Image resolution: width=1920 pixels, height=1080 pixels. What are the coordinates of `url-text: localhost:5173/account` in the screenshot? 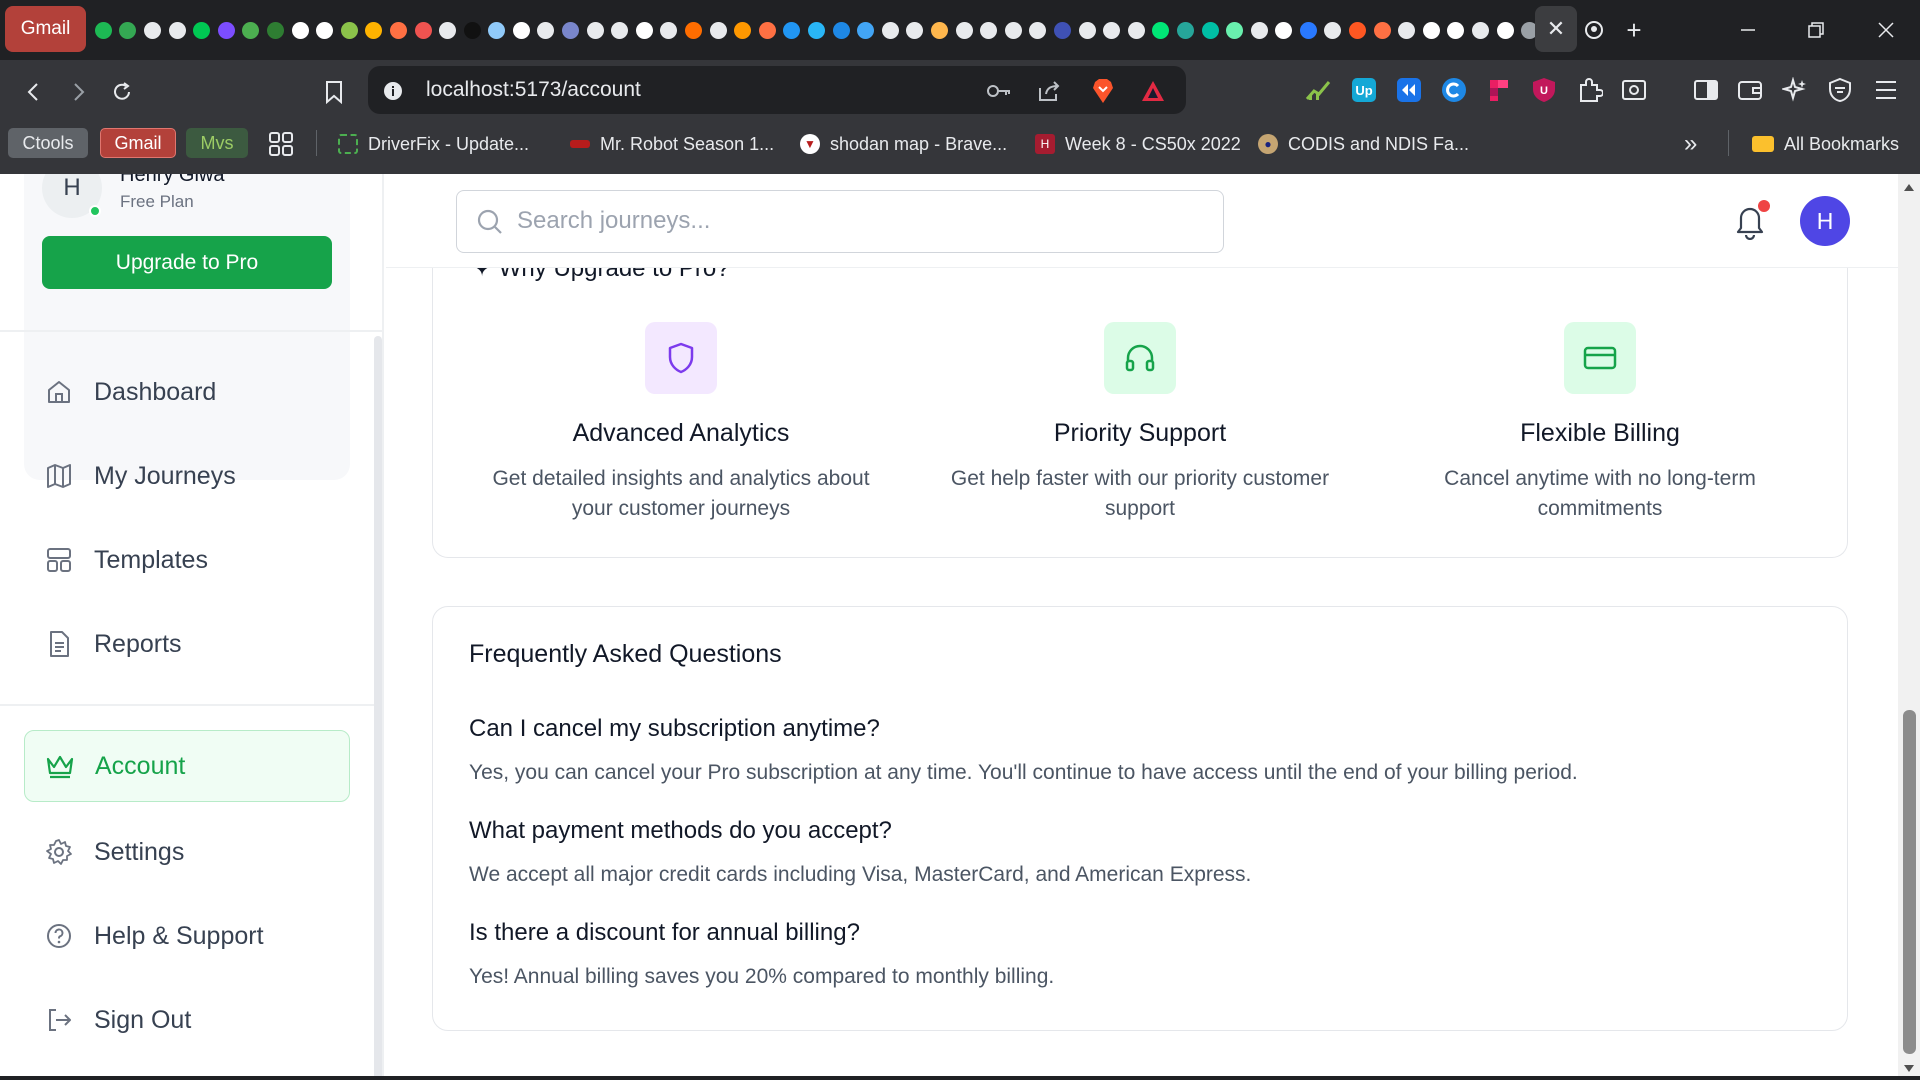 It's located at (533, 90).